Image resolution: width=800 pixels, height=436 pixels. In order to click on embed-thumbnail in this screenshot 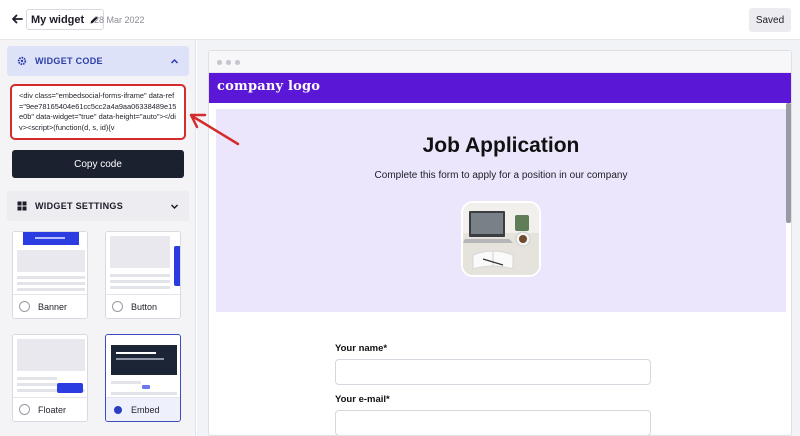, I will do `click(143, 367)`.